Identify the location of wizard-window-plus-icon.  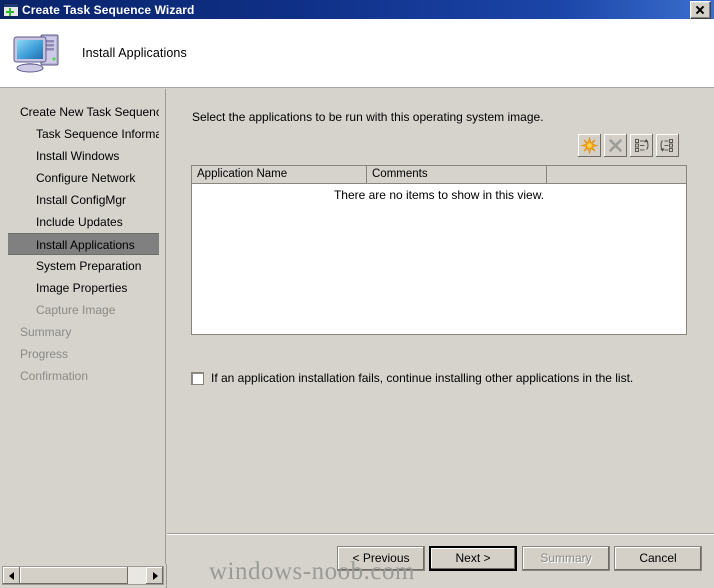
(11, 9).